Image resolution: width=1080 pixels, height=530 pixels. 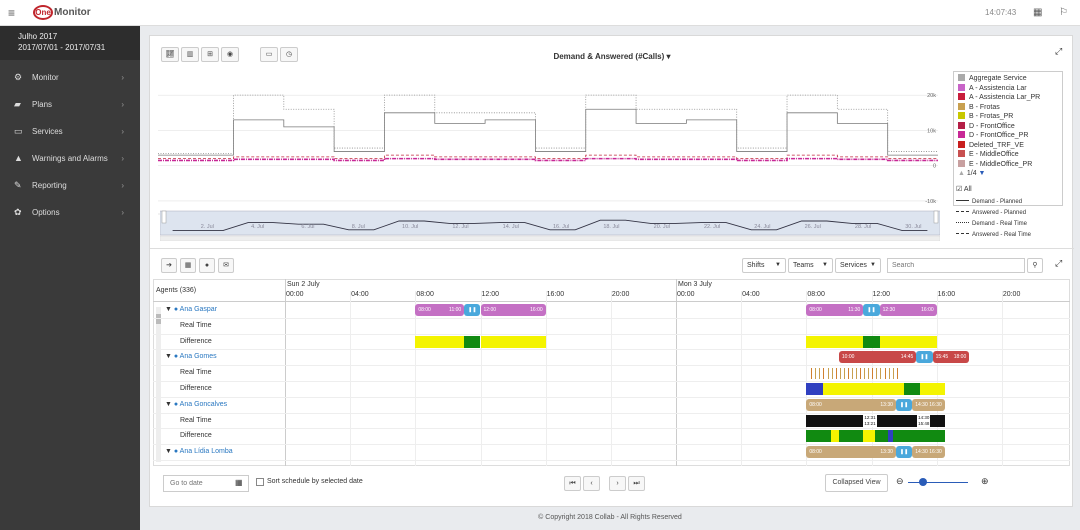 I want to click on legend-all-checkbox: ☑ All, so click(x=964, y=189).